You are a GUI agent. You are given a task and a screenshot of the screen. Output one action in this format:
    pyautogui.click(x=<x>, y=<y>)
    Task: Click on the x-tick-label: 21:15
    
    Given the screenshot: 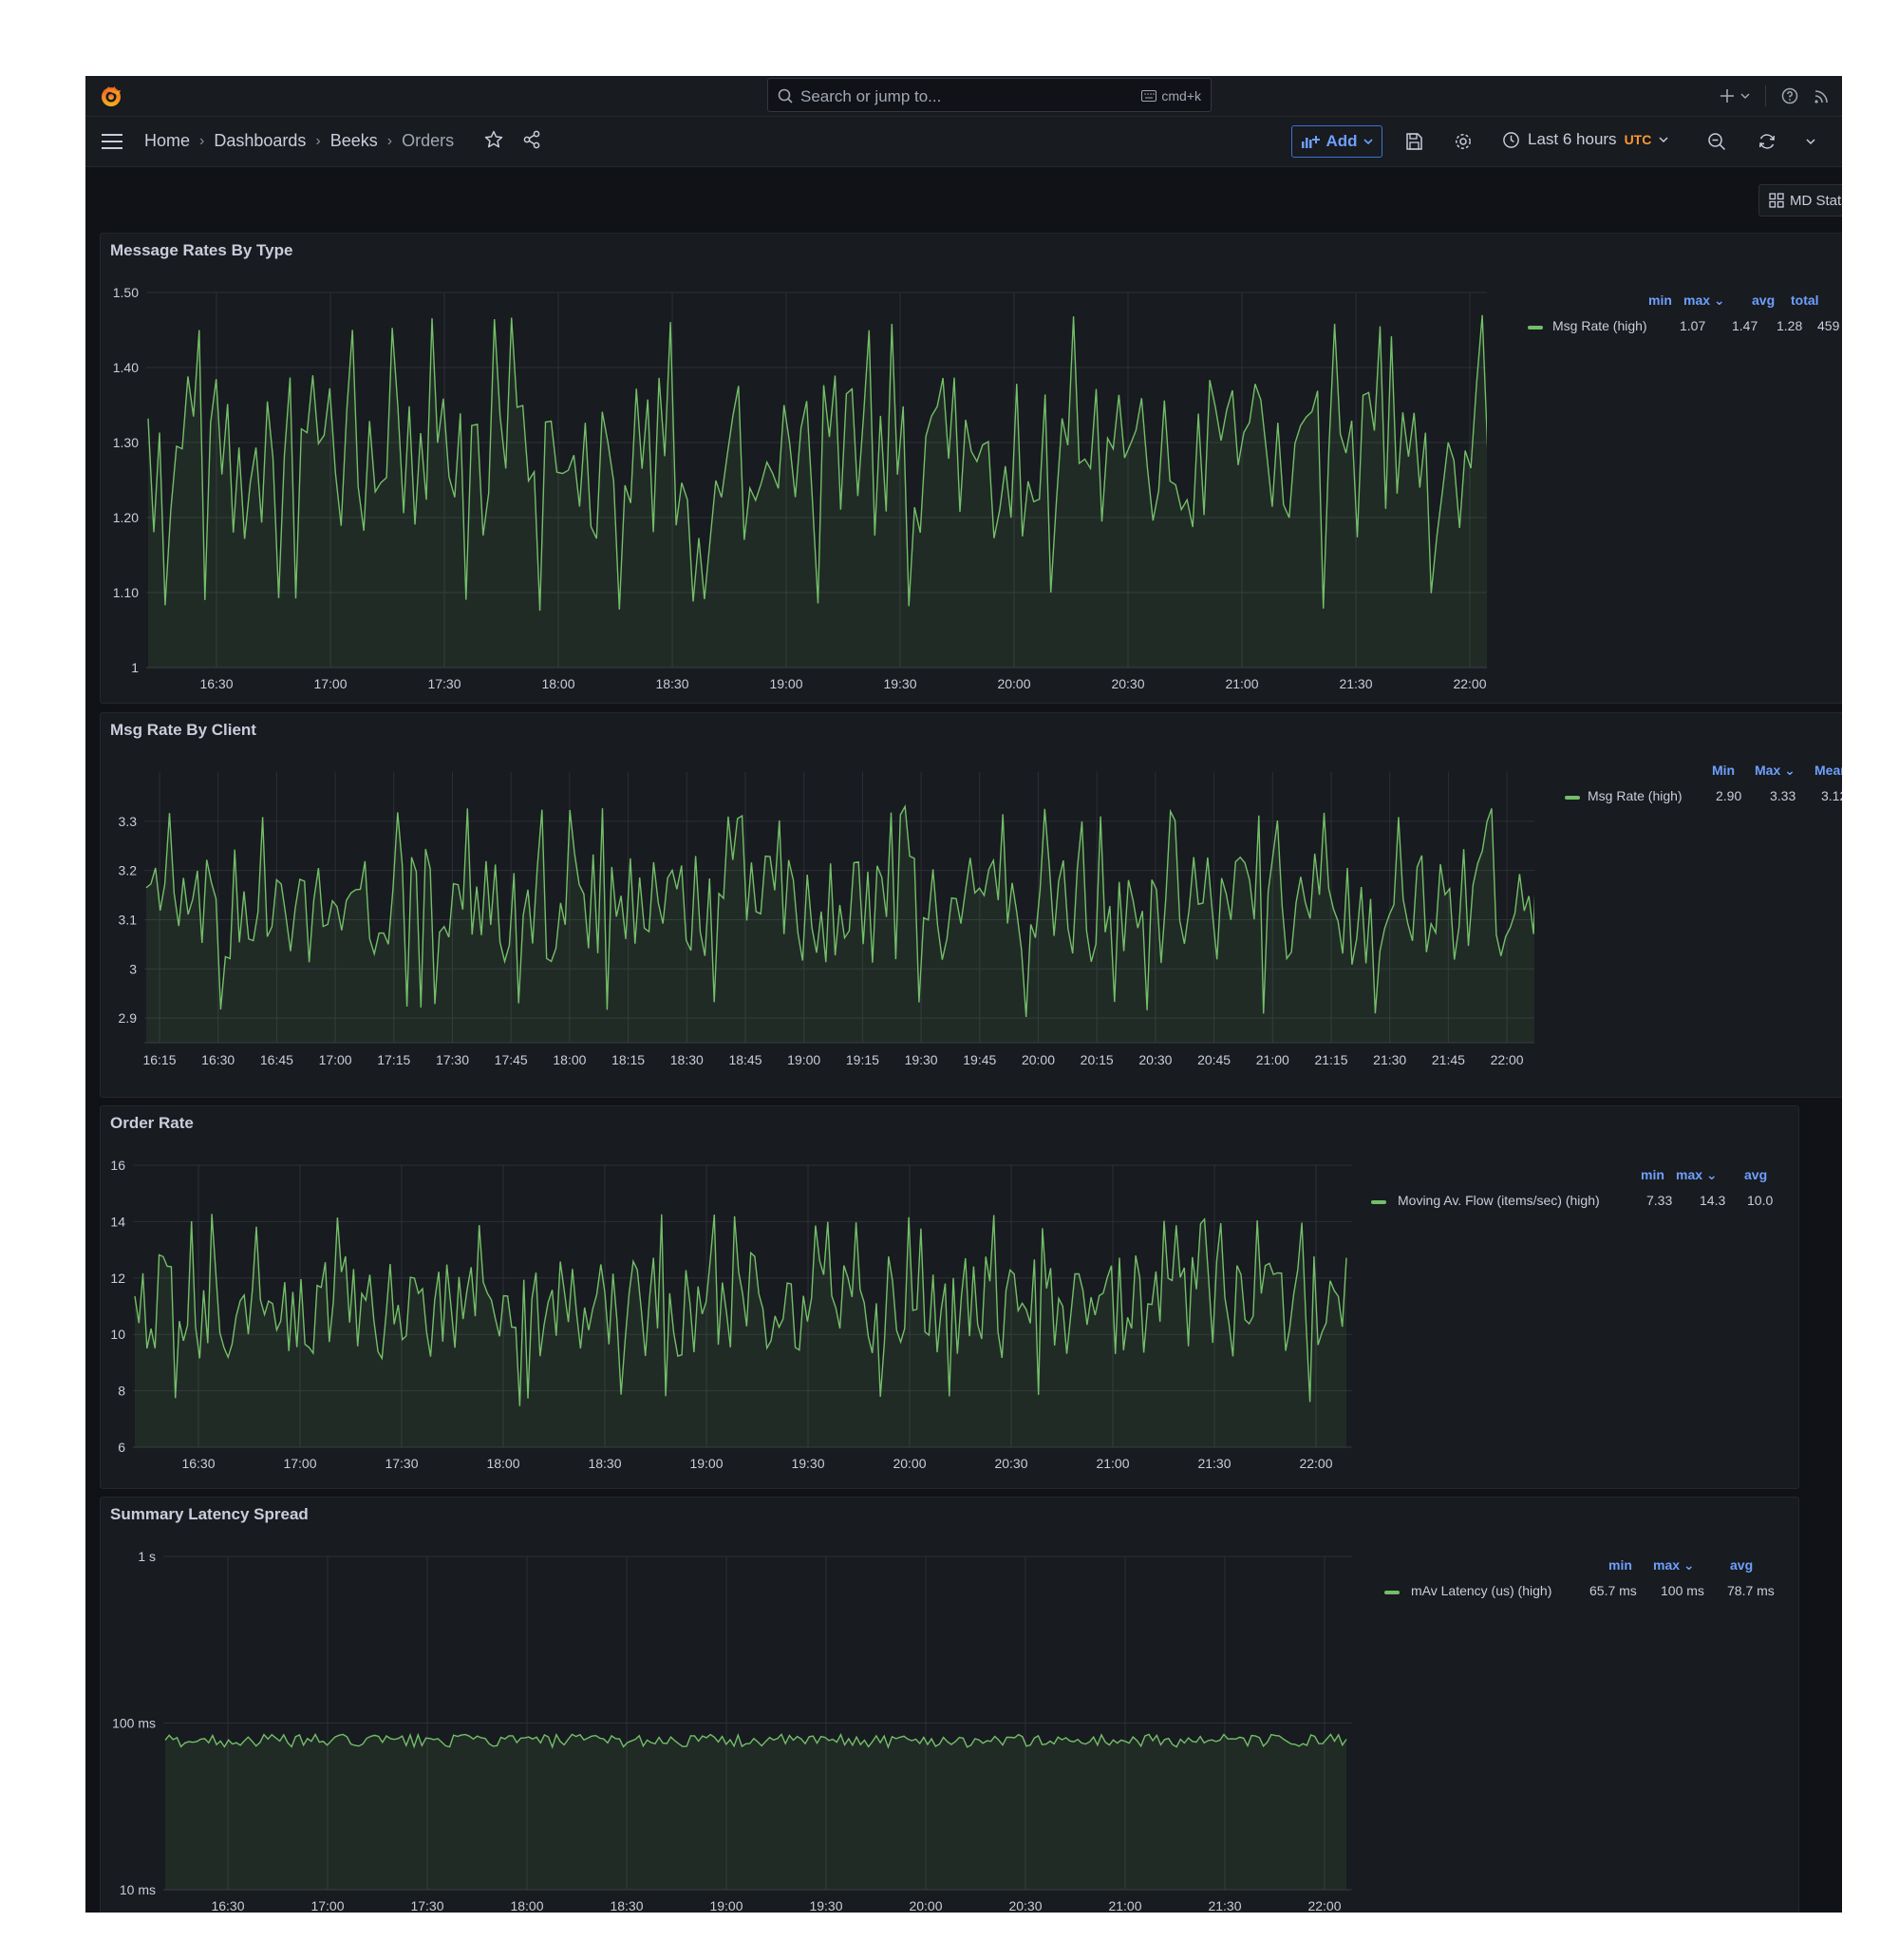 What is the action you would take?
    pyautogui.click(x=1330, y=1059)
    